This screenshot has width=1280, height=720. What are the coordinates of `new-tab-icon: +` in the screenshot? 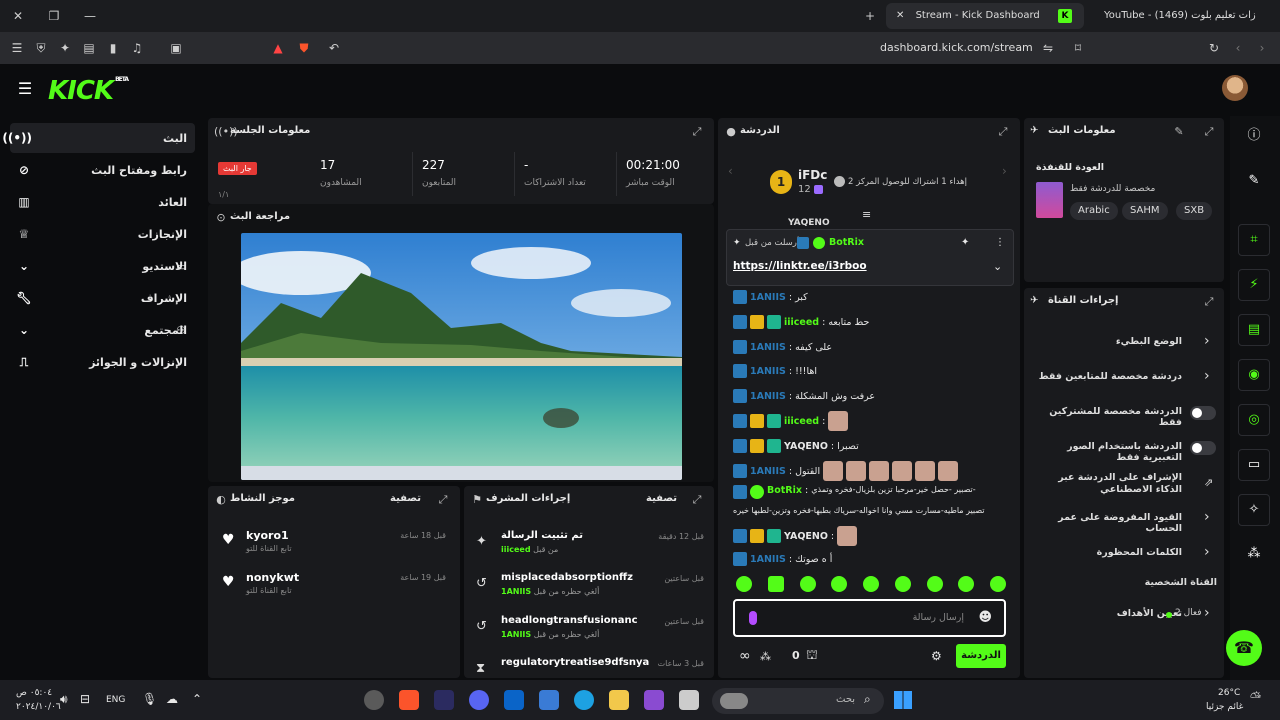 It's located at (870, 16).